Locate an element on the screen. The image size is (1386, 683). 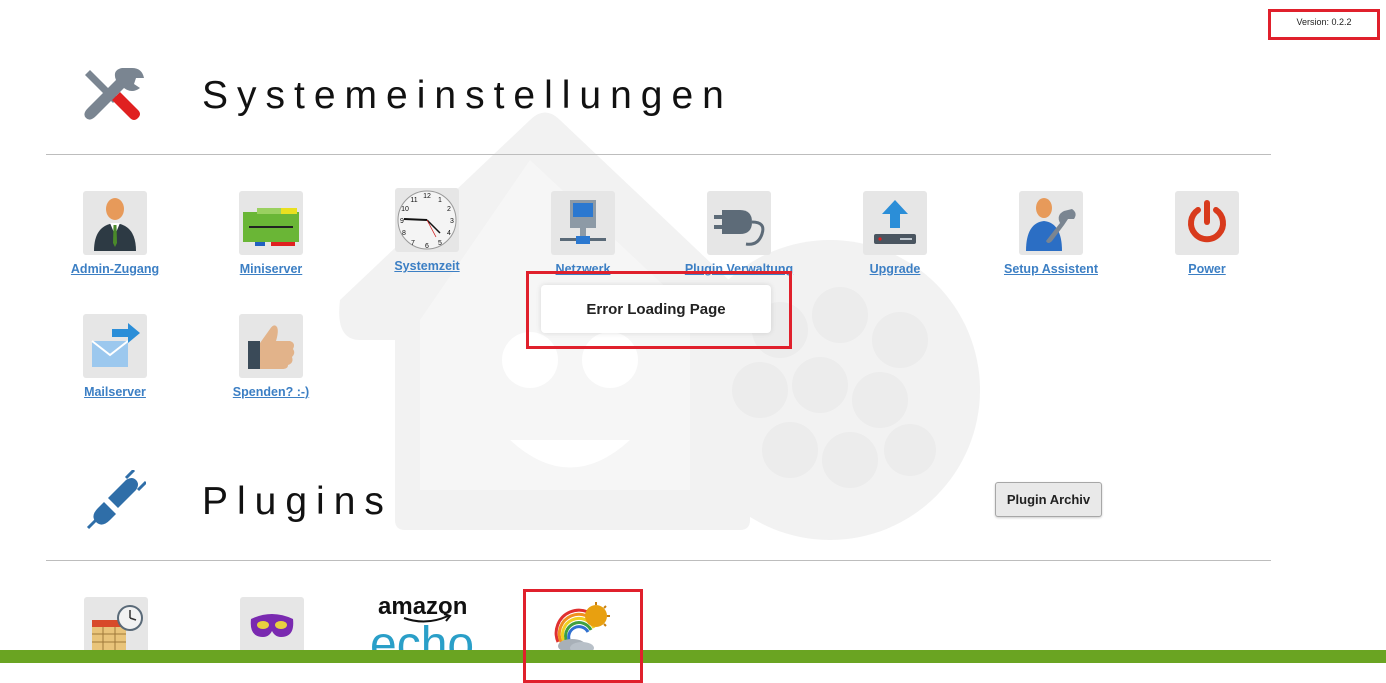
svg-text: 10 is located at coordinates (405, 209).